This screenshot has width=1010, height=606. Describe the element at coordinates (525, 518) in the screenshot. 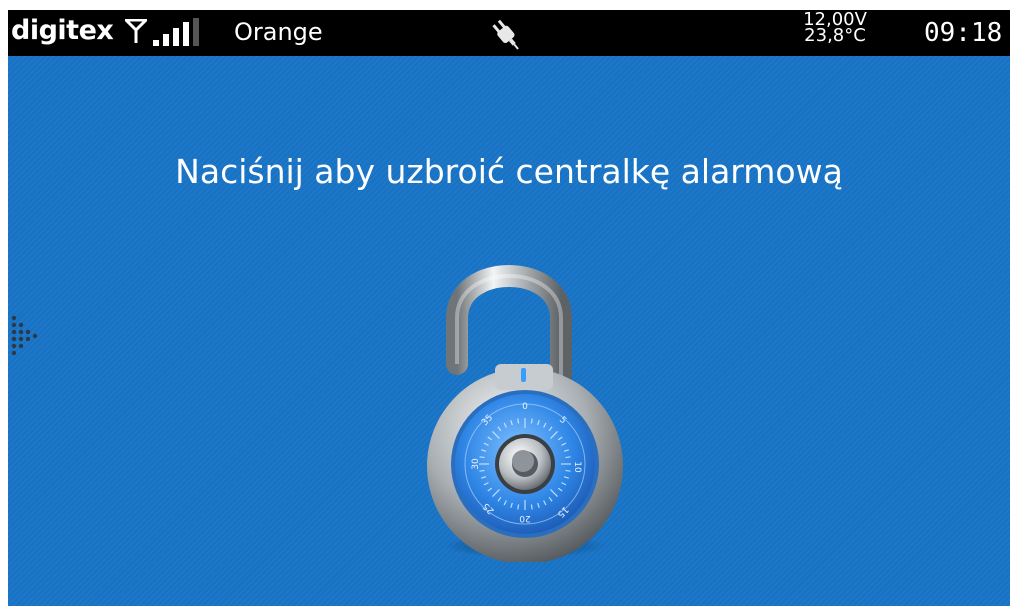

I see `dial-number-20: 20` at that location.